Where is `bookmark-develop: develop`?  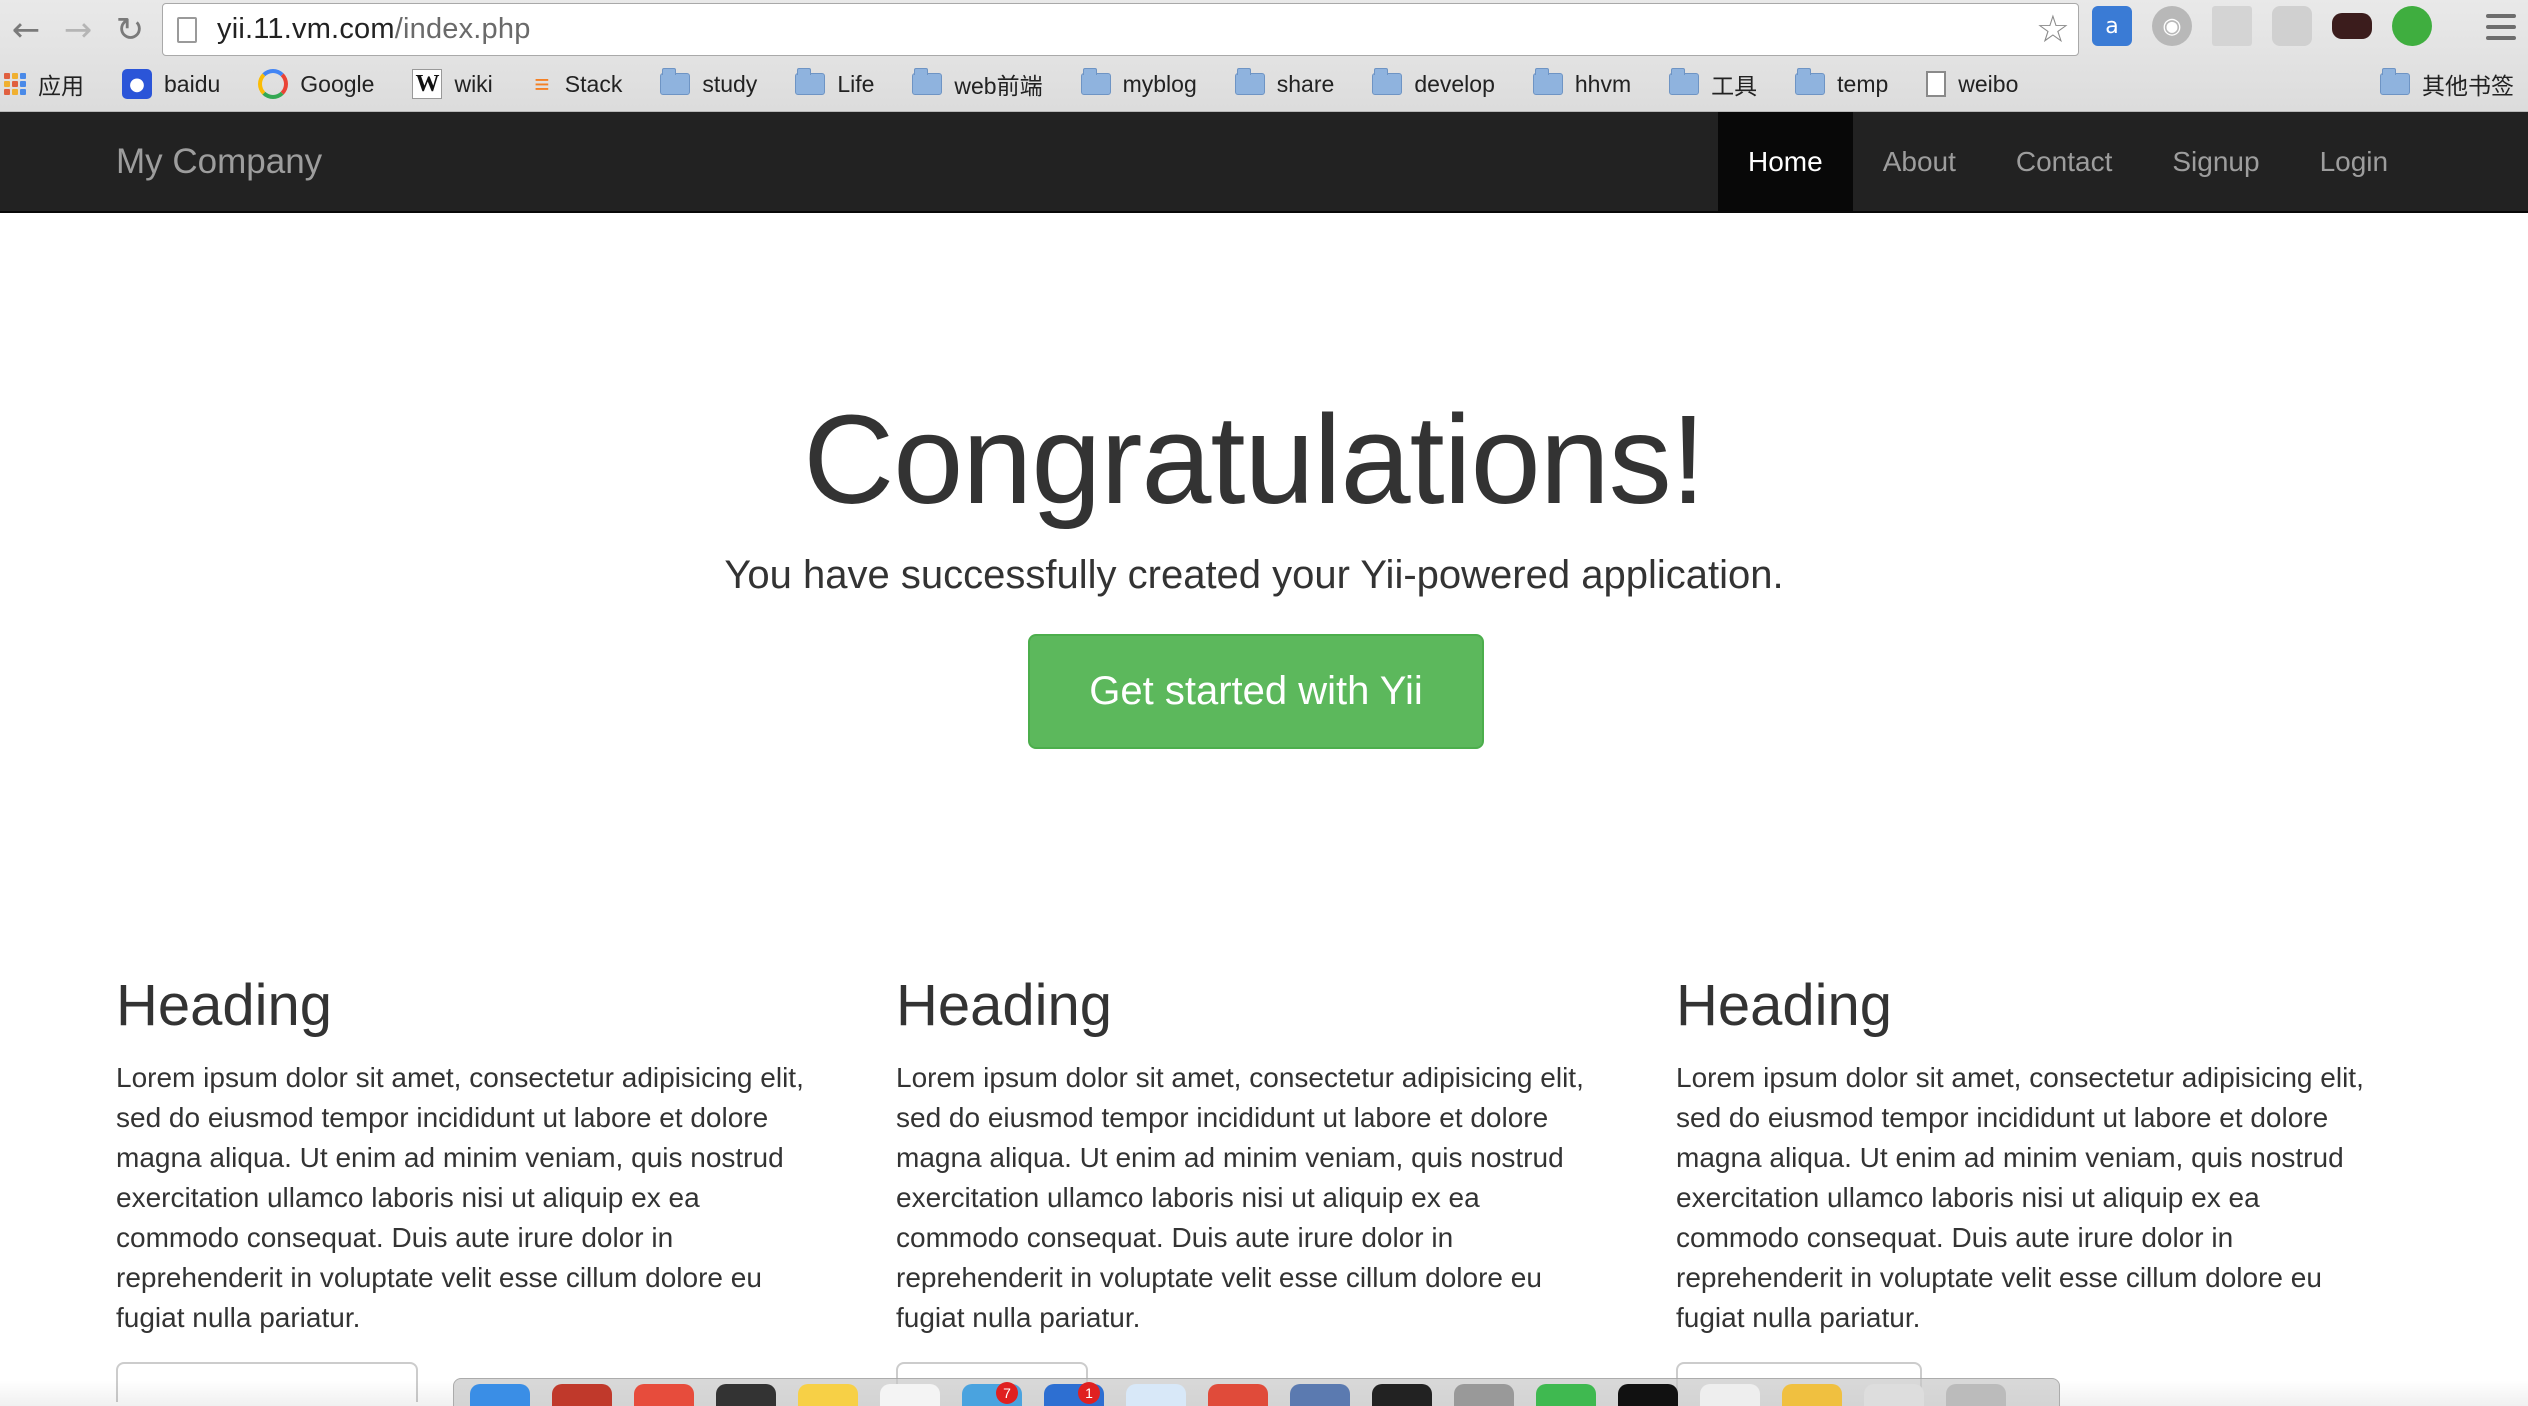 bookmark-develop: develop is located at coordinates (1433, 83).